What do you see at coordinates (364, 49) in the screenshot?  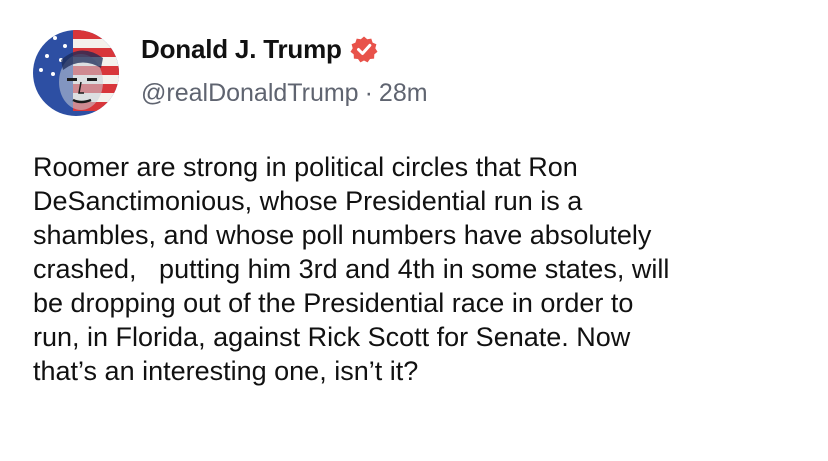 I see `verified-badge-icon` at bounding box center [364, 49].